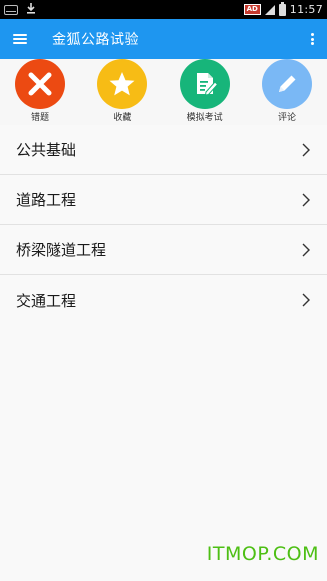 The height and width of the screenshot is (581, 327). I want to click on action-comments: 评论, so click(286, 92).